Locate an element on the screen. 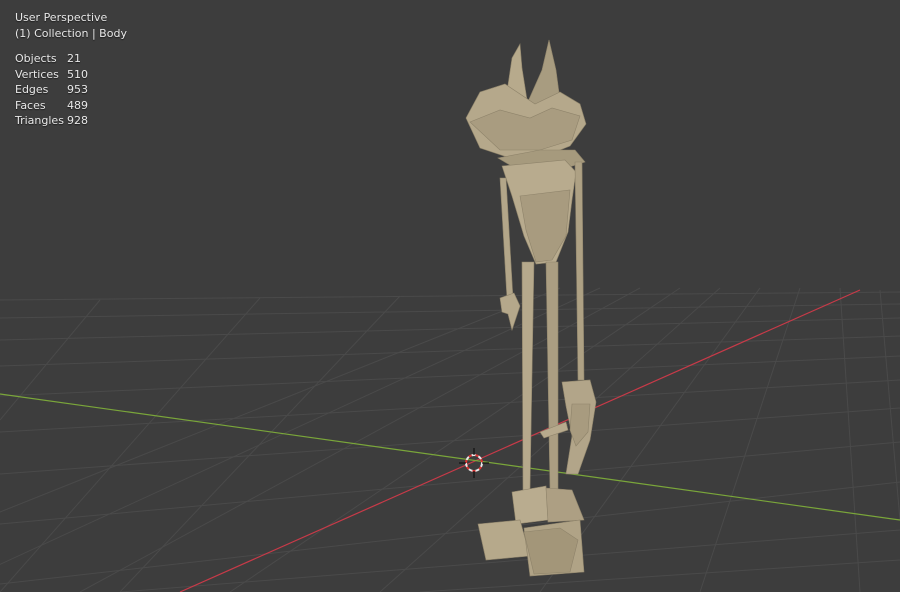  stat-vertices: Vertices 510 is located at coordinates (71, 75).